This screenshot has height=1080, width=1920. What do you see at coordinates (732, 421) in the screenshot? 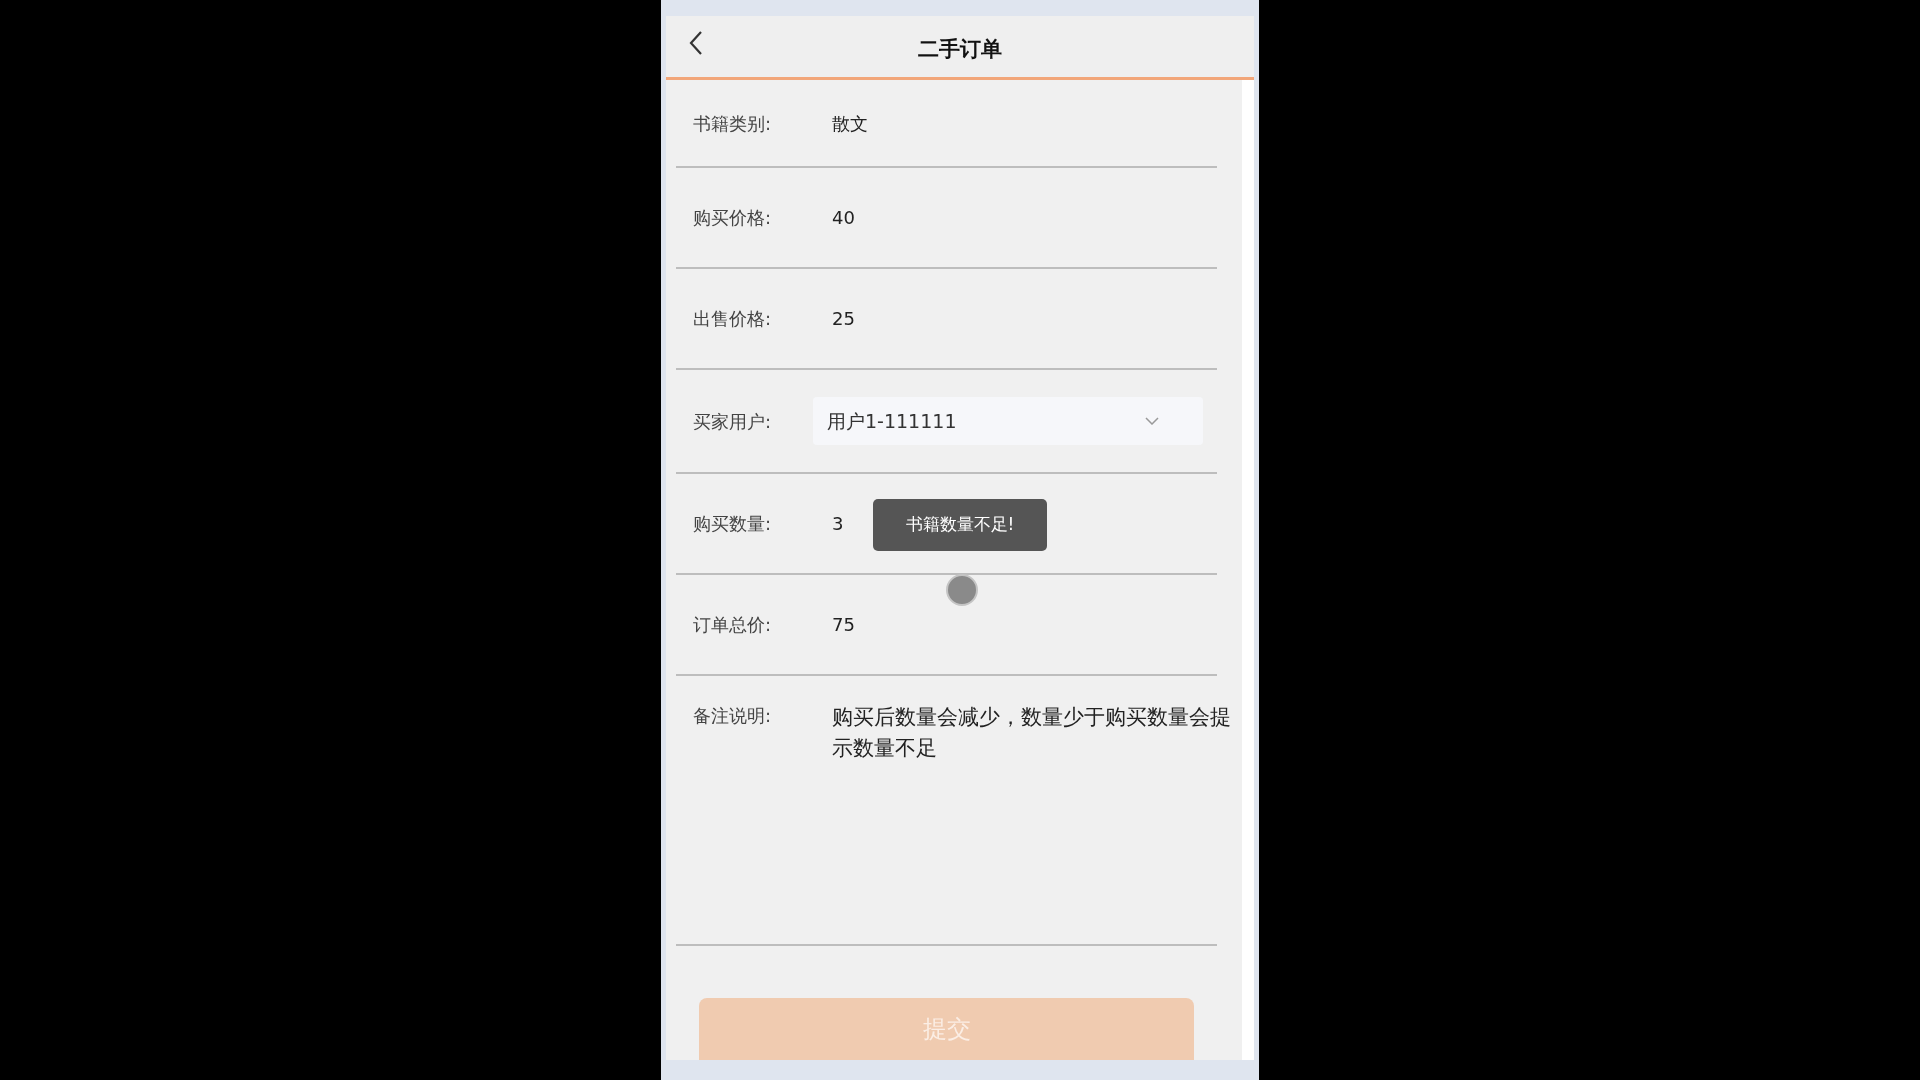
I see `field-label: 买家用户:` at bounding box center [732, 421].